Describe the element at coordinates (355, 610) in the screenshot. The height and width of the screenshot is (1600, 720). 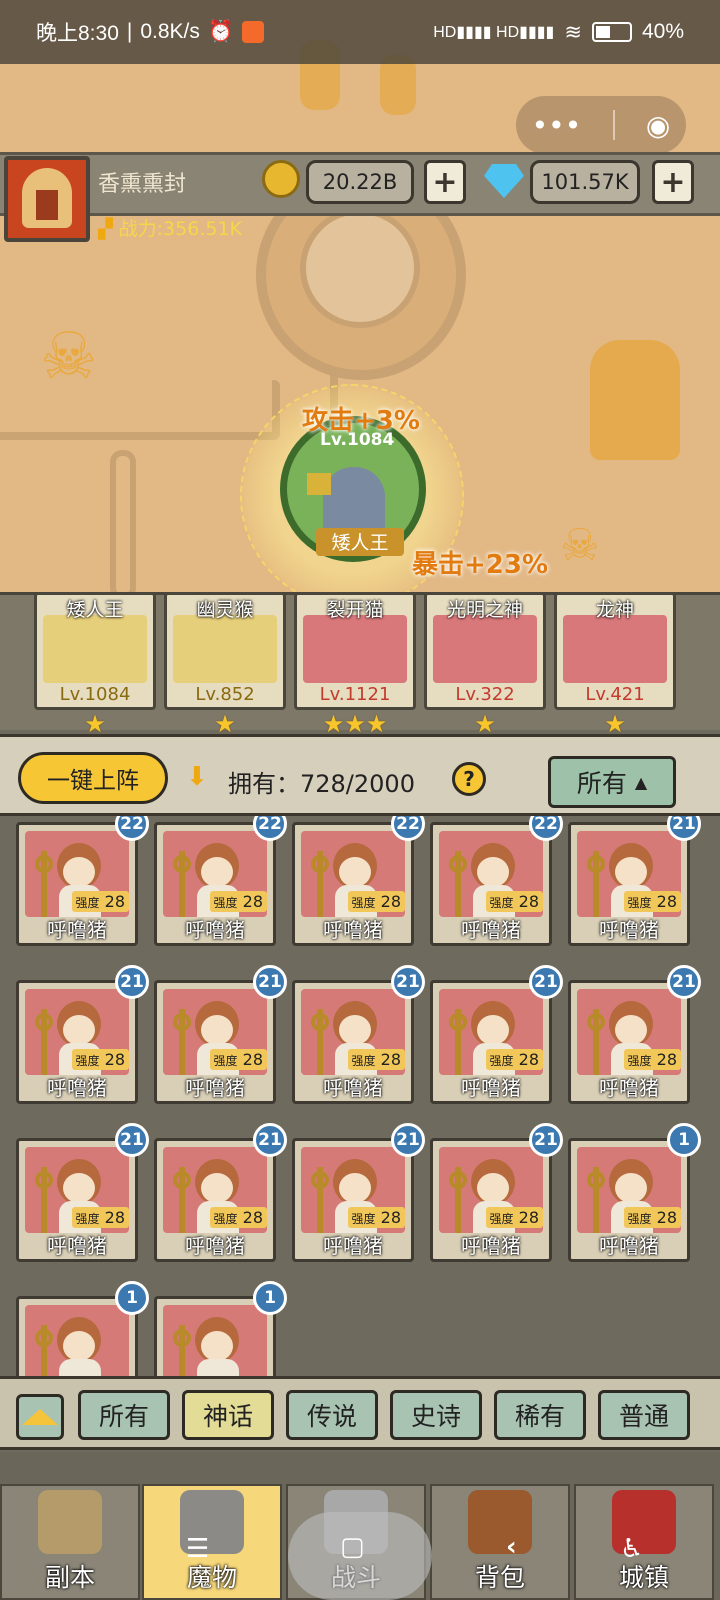
I see `team-slot-name: 裂开猫` at that location.